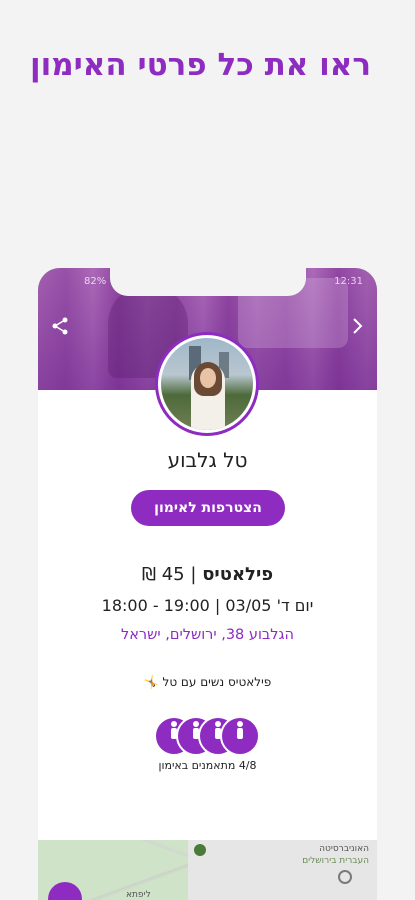  What do you see at coordinates (345, 877) in the screenshot?
I see `location-pin-icon` at bounding box center [345, 877].